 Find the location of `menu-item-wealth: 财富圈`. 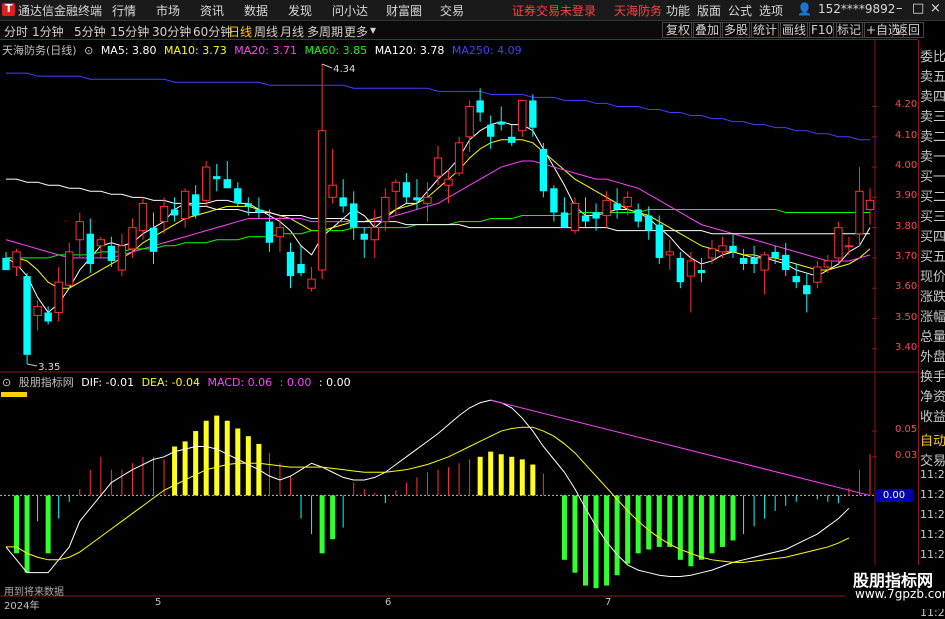

menu-item-wealth: 财富圈 is located at coordinates (404, 10).